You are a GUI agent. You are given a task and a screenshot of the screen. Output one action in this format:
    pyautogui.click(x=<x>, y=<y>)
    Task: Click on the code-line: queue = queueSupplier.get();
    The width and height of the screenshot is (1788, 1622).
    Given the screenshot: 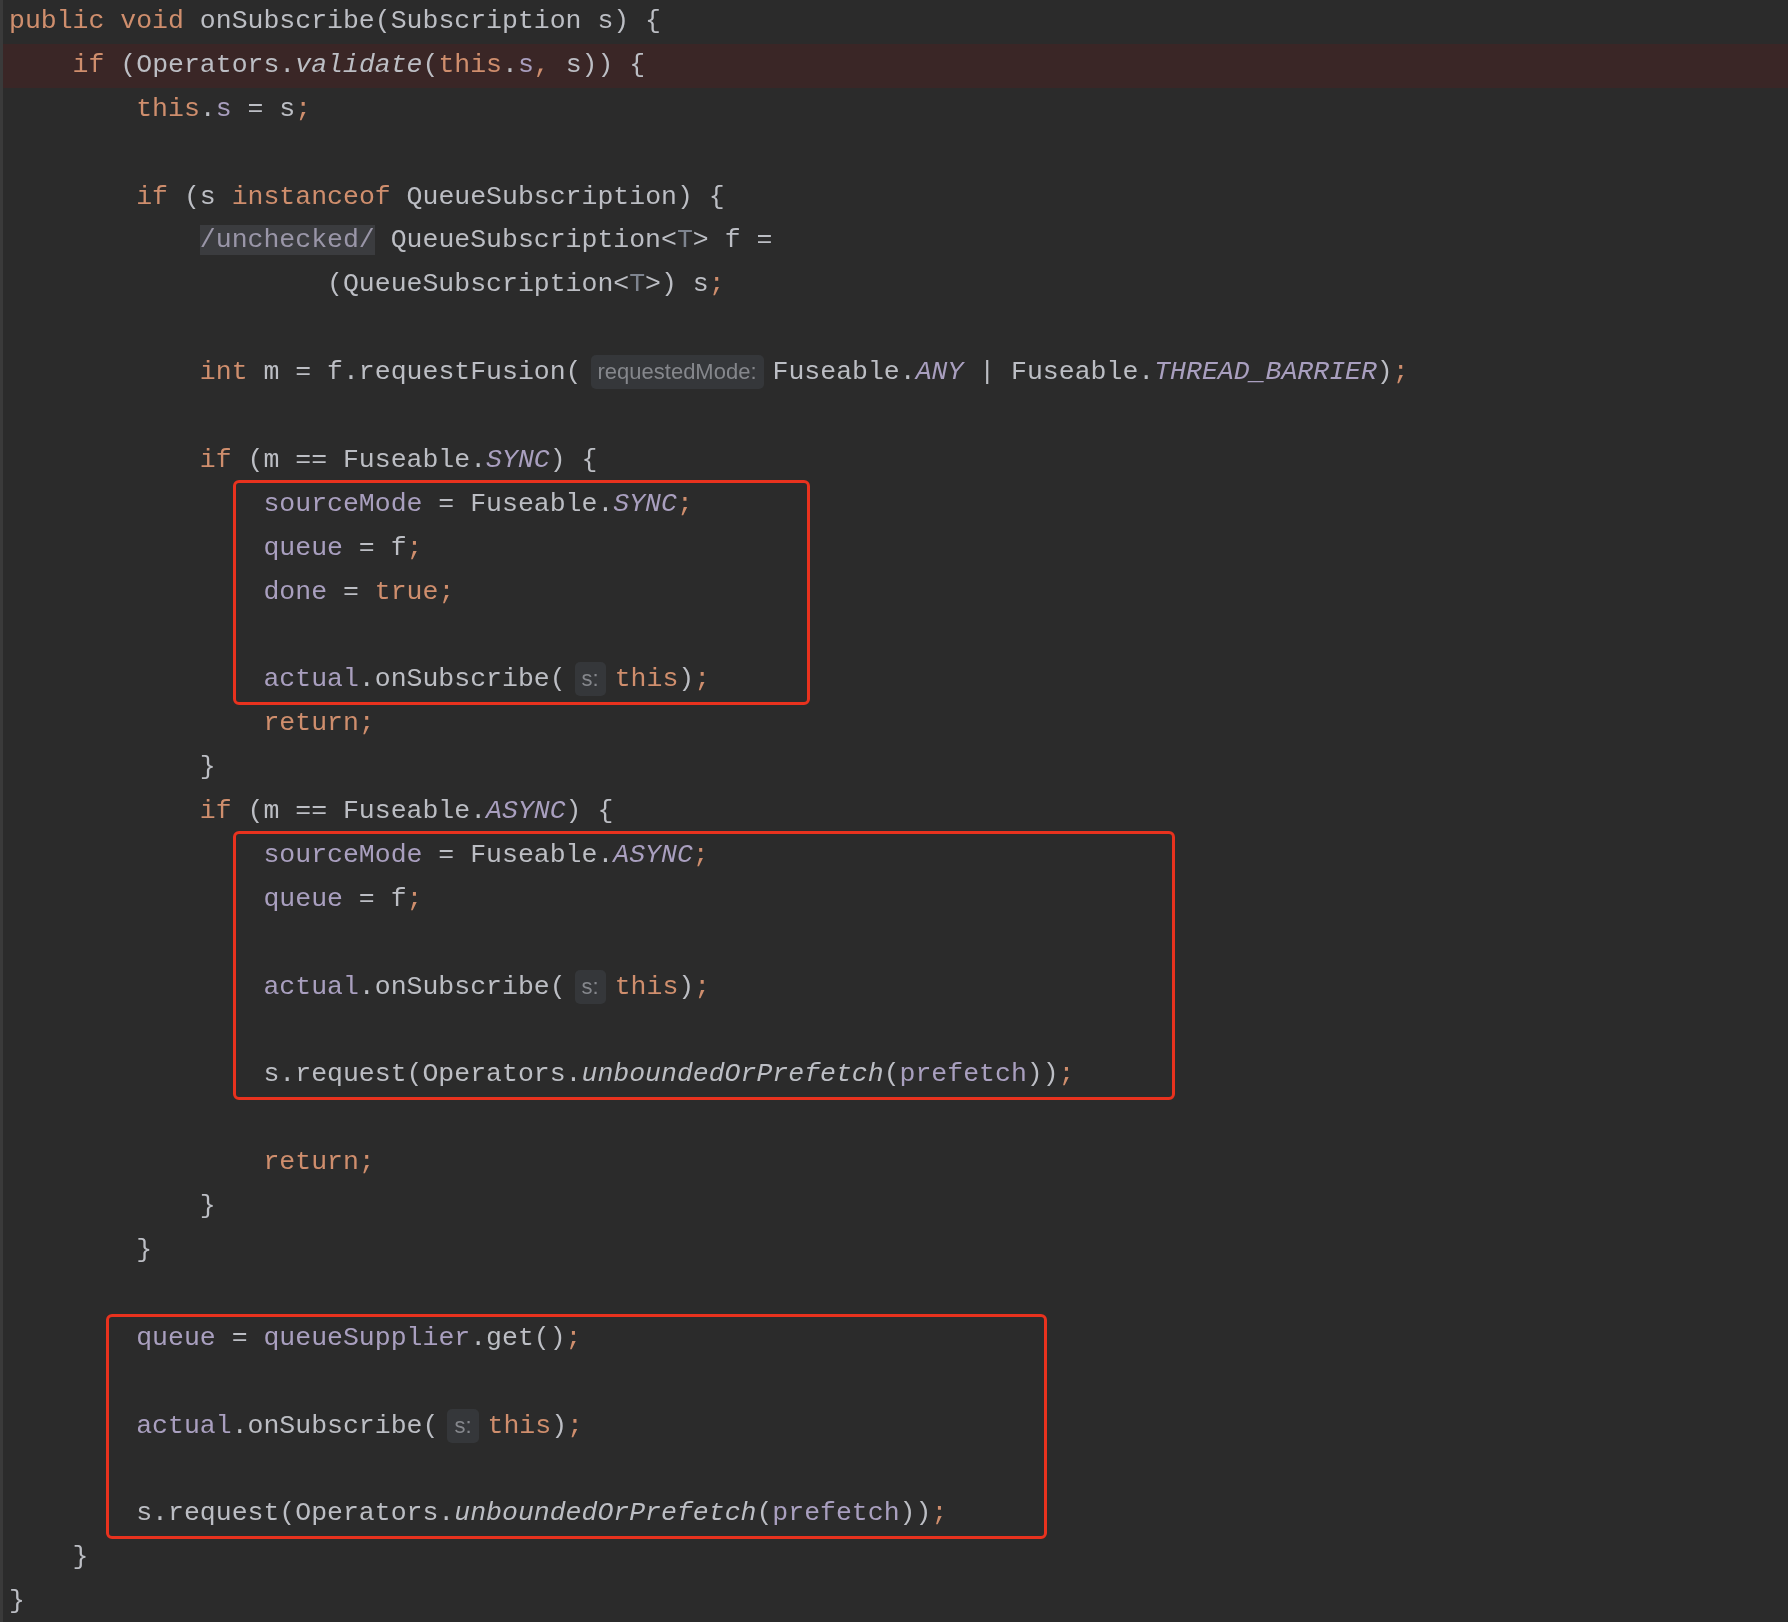 What is the action you would take?
    pyautogui.click(x=359, y=1338)
    